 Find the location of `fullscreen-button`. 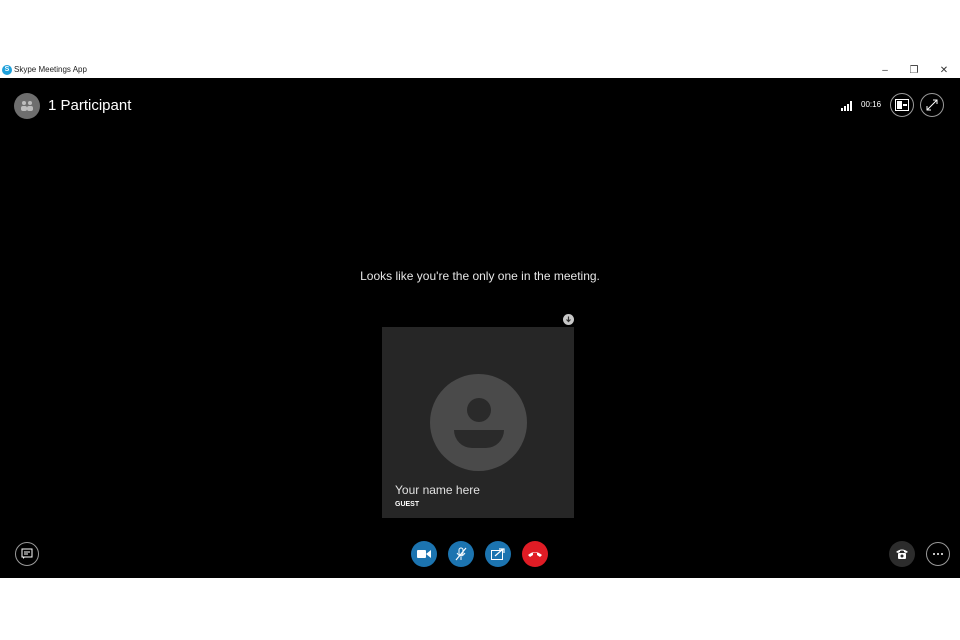

fullscreen-button is located at coordinates (932, 105).